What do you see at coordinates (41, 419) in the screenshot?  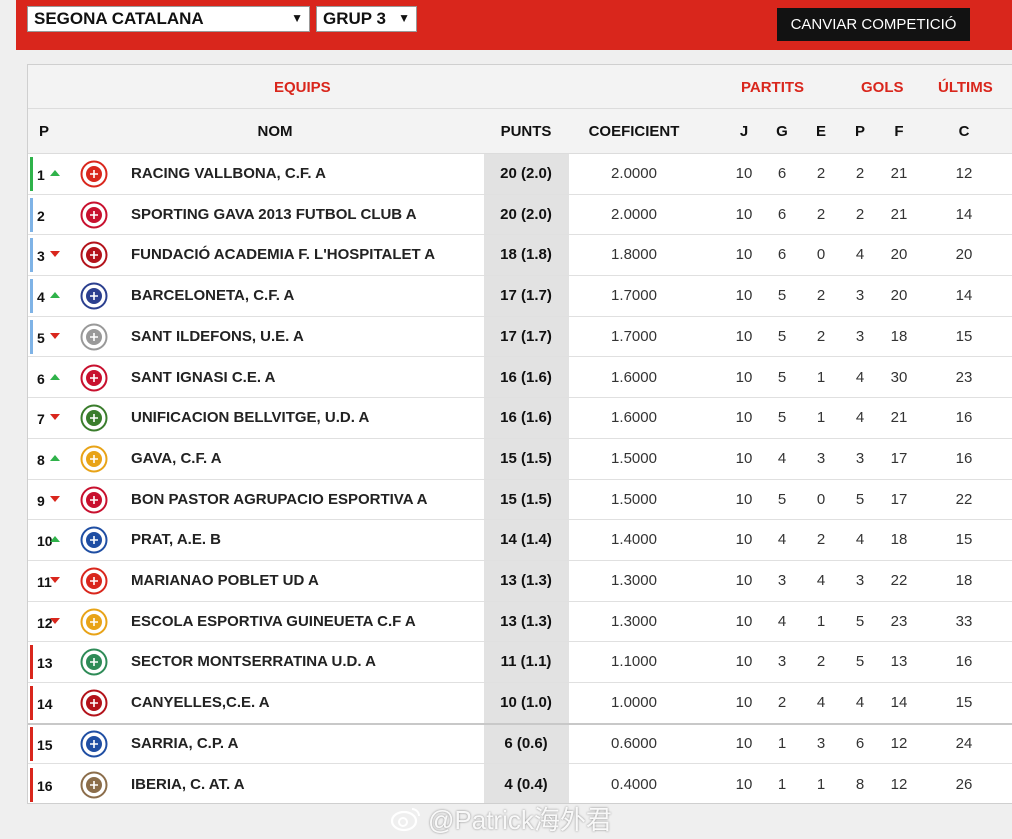 I see `position: 7` at bounding box center [41, 419].